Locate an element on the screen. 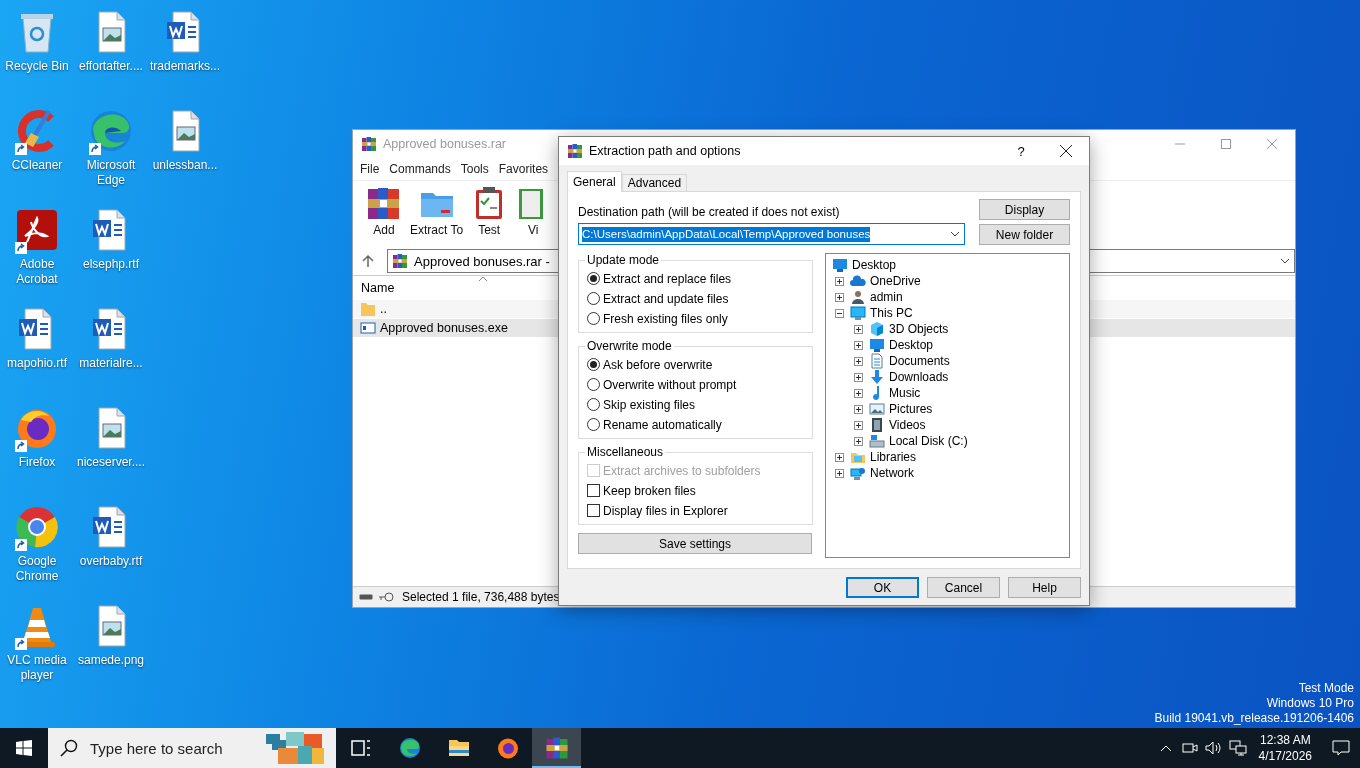 The image size is (1360, 768). toolbar-button: Vi is located at coordinates (533, 214).